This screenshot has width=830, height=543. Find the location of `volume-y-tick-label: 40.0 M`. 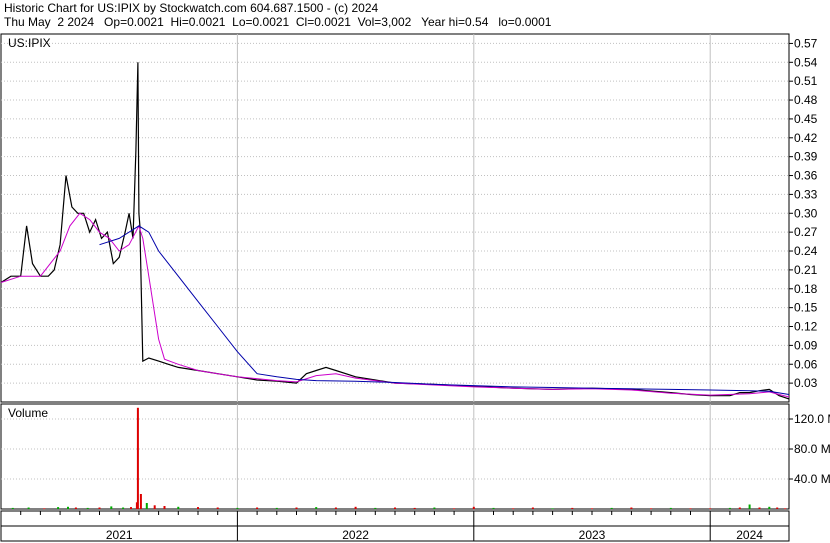

volume-y-tick-label: 40.0 M is located at coordinates (812, 479).